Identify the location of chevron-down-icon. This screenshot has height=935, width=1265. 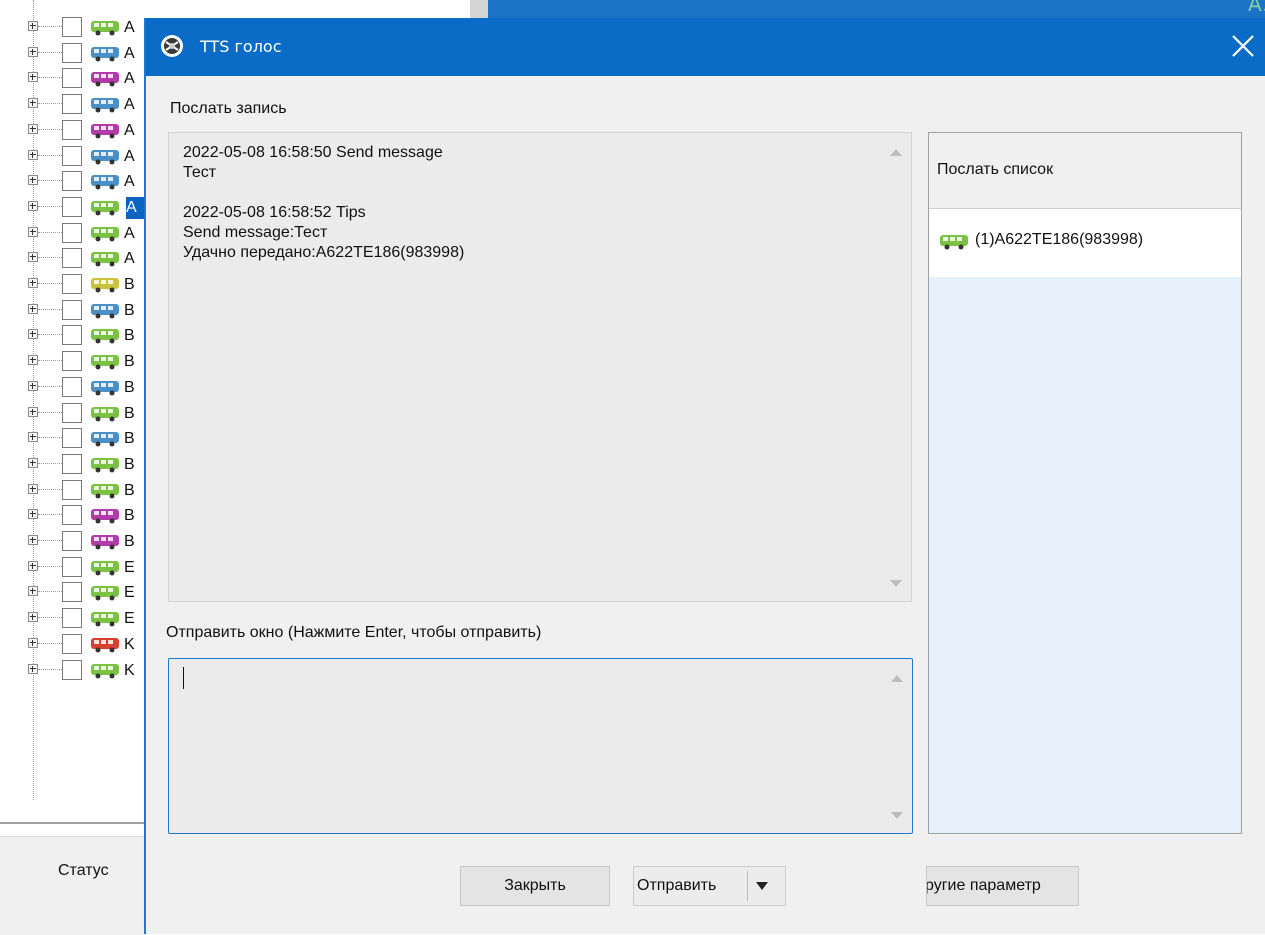
(762, 886).